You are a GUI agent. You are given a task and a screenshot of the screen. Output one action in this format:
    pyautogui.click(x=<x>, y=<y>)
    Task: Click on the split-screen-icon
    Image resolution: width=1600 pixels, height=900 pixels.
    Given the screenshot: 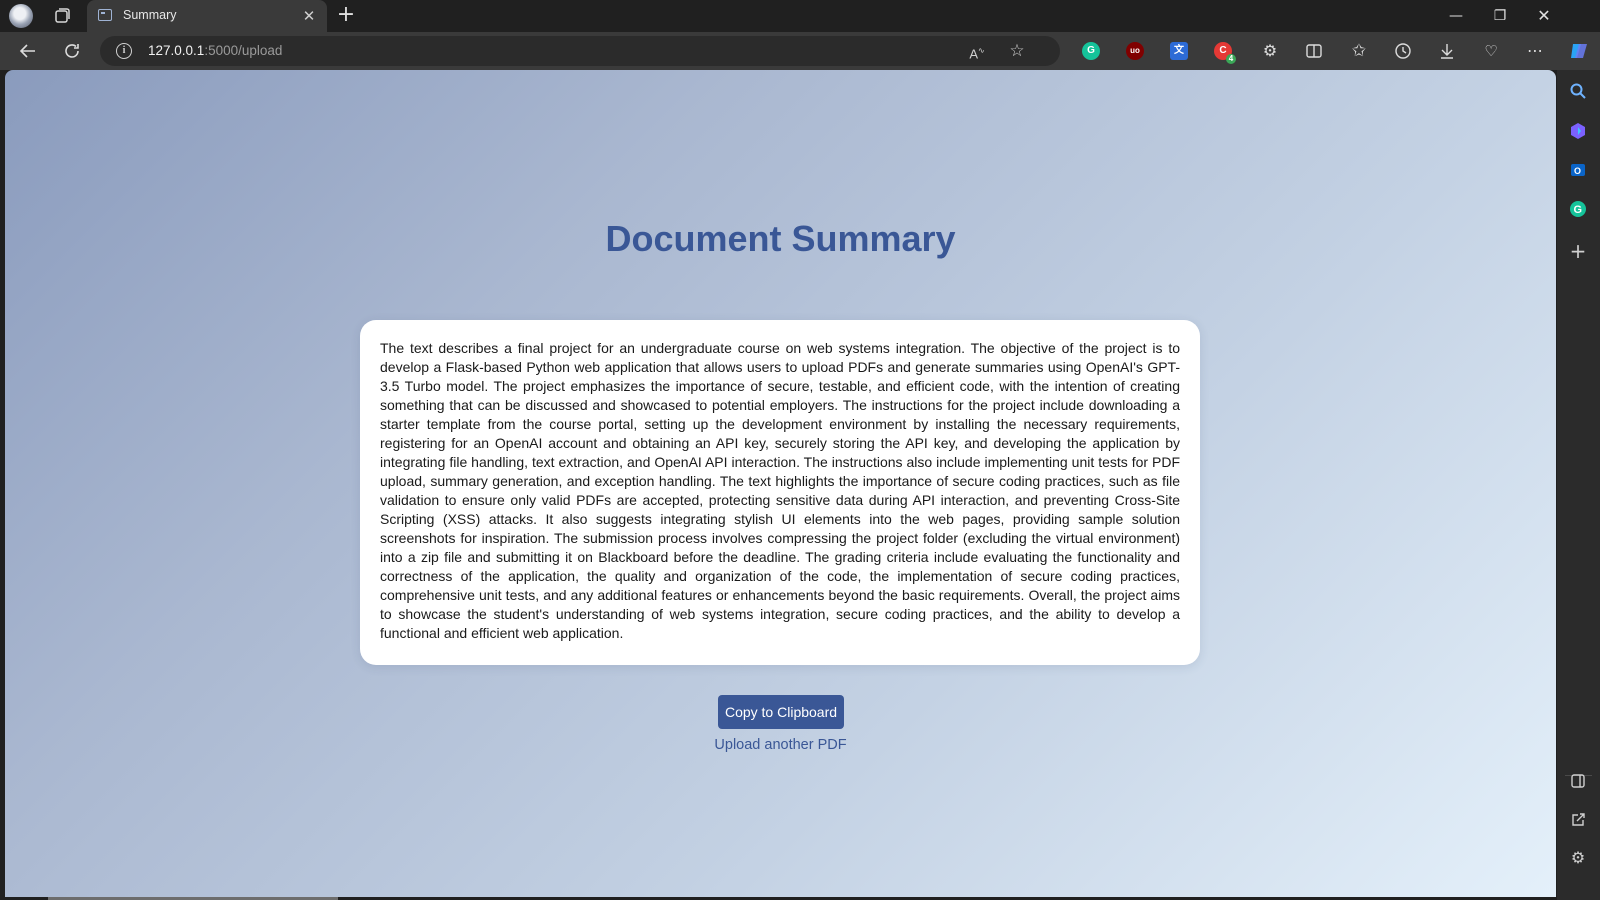 What is the action you would take?
    pyautogui.click(x=1314, y=51)
    